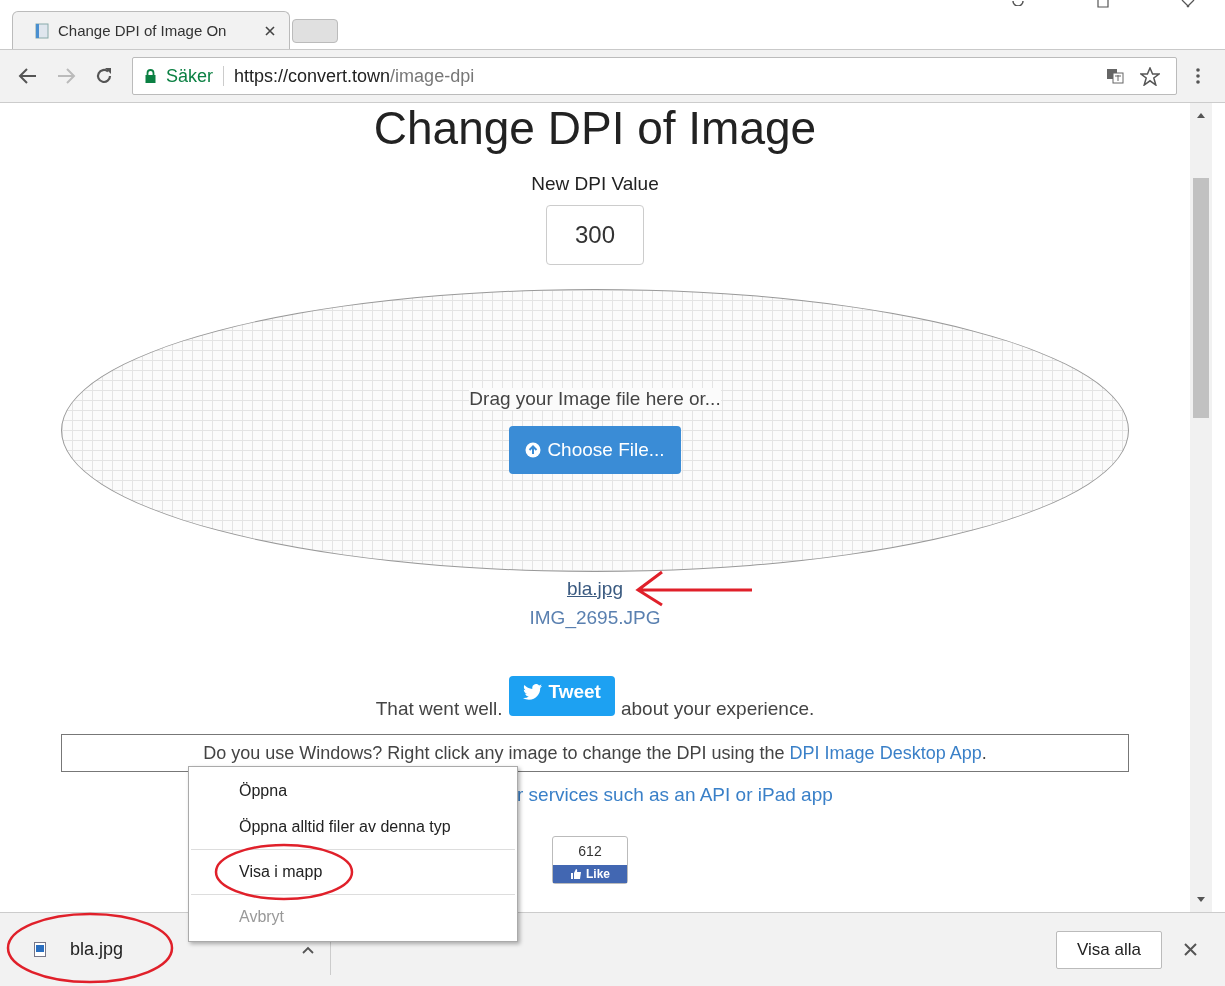 The width and height of the screenshot is (1225, 986). I want to click on back-icon, so click(28, 76).